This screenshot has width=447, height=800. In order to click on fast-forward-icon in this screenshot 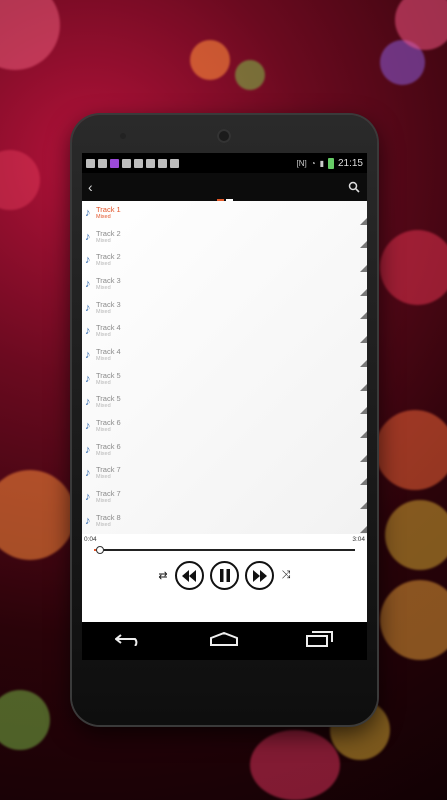, I will do `click(260, 575)`.